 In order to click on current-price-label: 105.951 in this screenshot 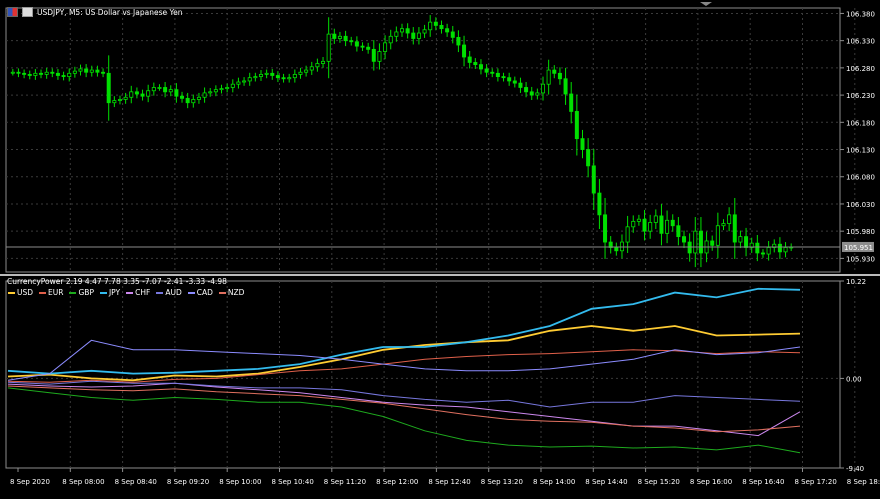, I will do `click(858, 248)`.